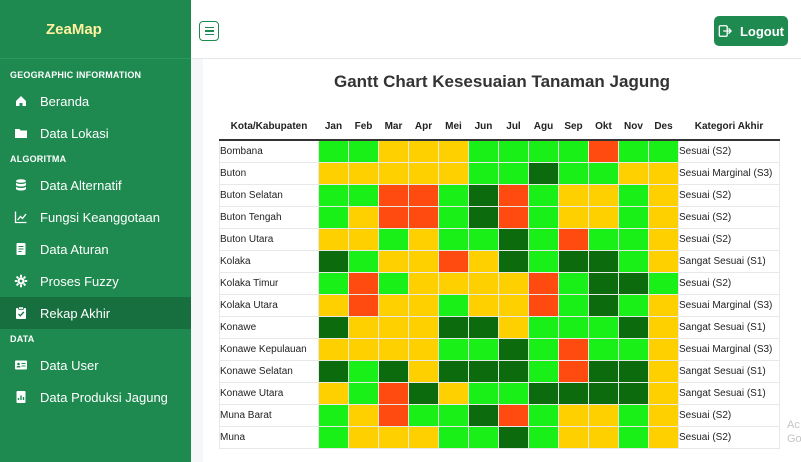  I want to click on sidebar-item-label: Data User, so click(69, 365).